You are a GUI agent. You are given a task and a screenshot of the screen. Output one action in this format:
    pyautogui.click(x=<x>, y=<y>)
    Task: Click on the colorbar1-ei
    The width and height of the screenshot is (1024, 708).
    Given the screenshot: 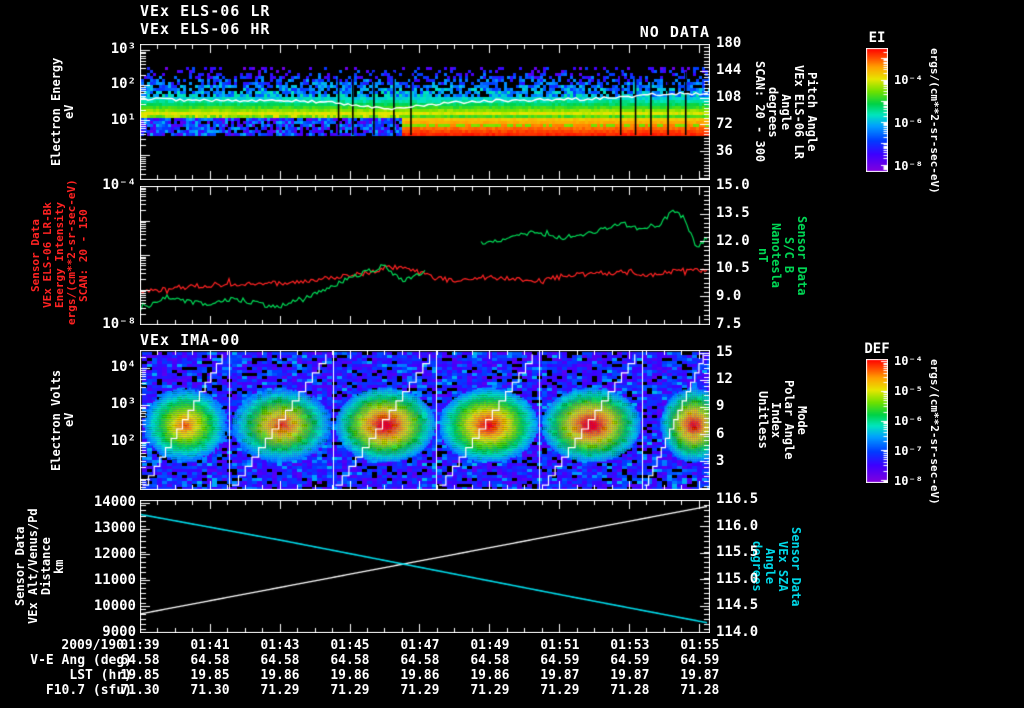 What is the action you would take?
    pyautogui.click(x=877, y=110)
    